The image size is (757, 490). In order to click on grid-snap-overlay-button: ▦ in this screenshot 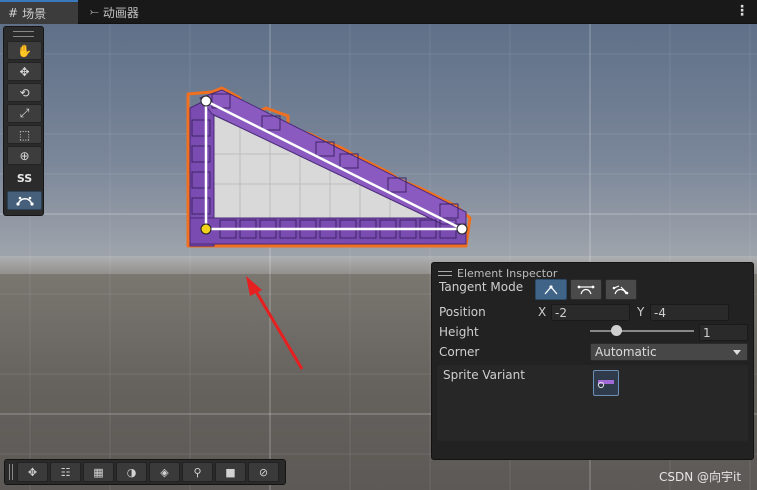, I will do `click(98, 472)`.